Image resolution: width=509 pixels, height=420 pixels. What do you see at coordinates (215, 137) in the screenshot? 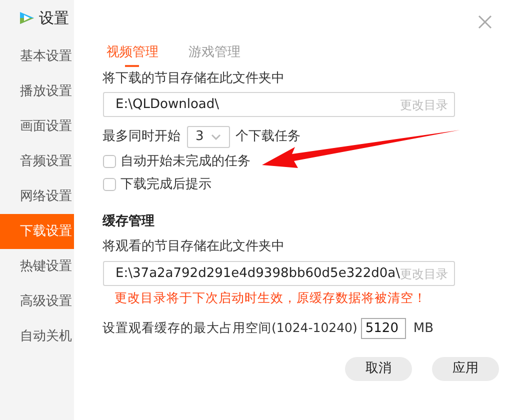
I see `chevron-down-icon` at bounding box center [215, 137].